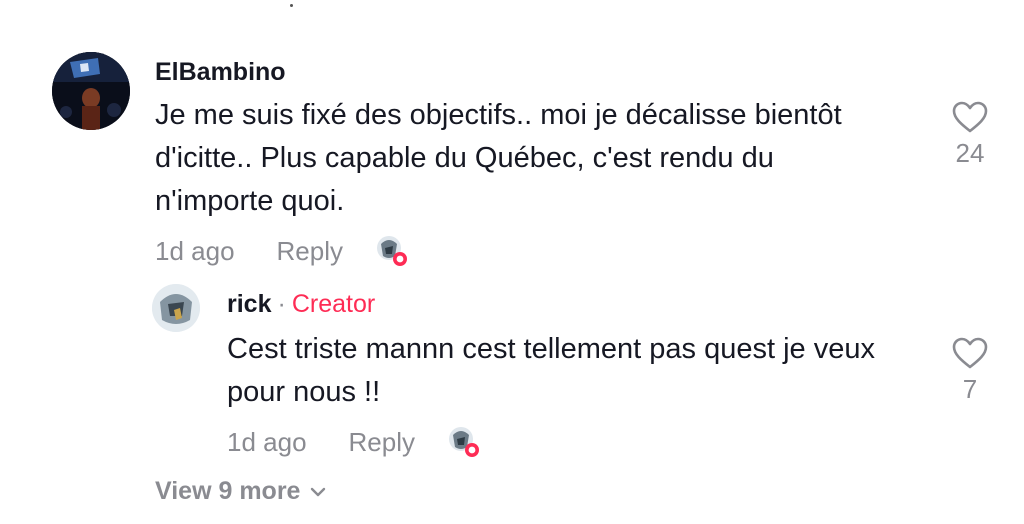  Describe the element at coordinates (267, 441) in the screenshot. I see `reply-time: 1d ago` at that location.